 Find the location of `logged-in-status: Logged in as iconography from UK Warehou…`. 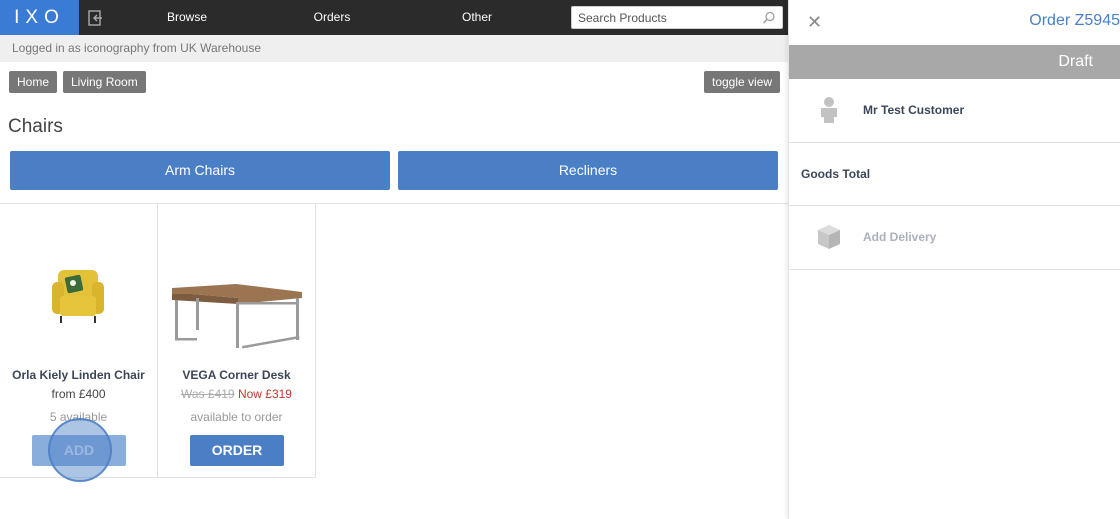

logged-in-status: Logged in as iconography from UK Warehou… is located at coordinates (394, 48).